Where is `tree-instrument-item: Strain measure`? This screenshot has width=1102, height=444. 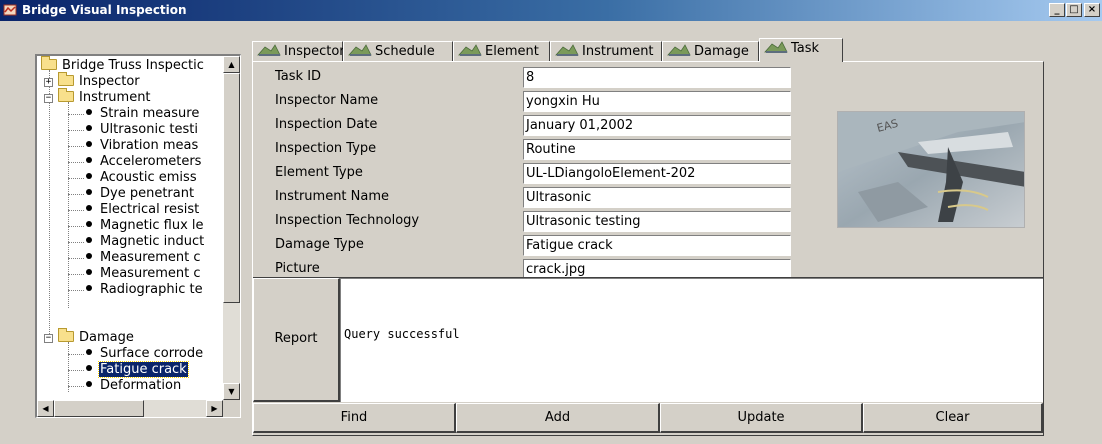
tree-instrument-item: Strain measure is located at coordinates (143, 114).